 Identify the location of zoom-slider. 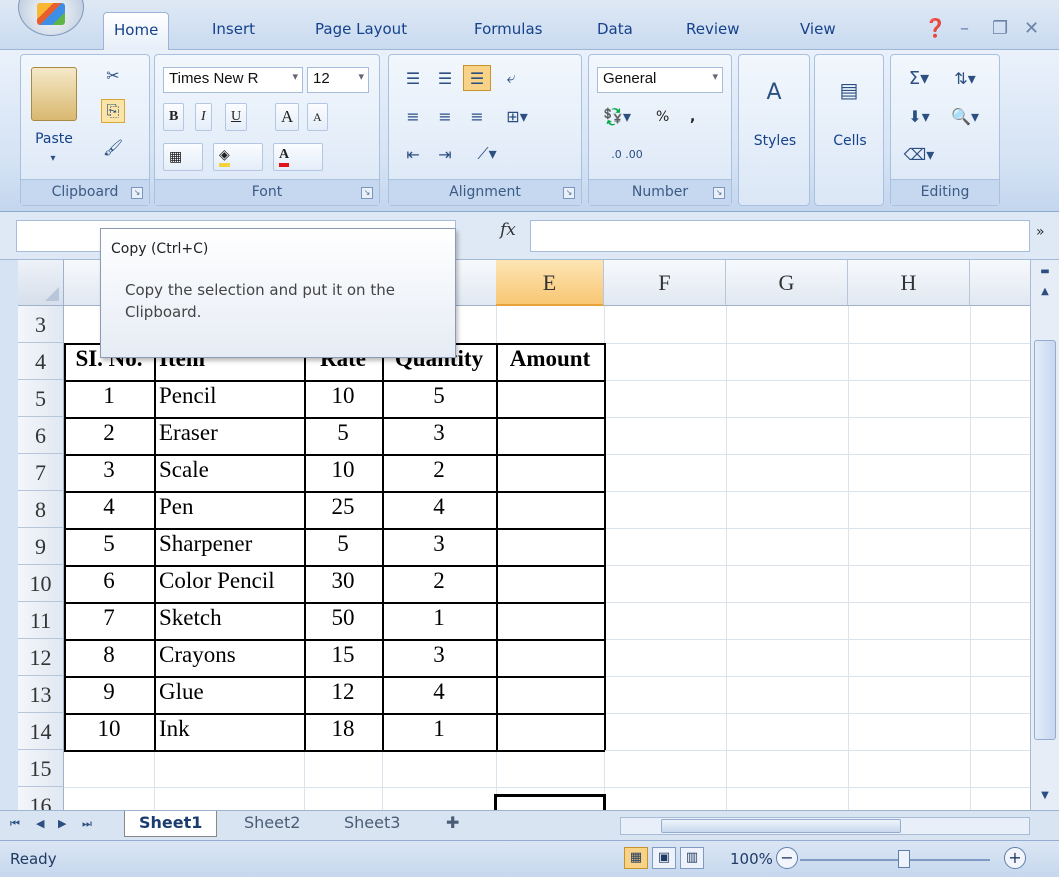
(895, 860).